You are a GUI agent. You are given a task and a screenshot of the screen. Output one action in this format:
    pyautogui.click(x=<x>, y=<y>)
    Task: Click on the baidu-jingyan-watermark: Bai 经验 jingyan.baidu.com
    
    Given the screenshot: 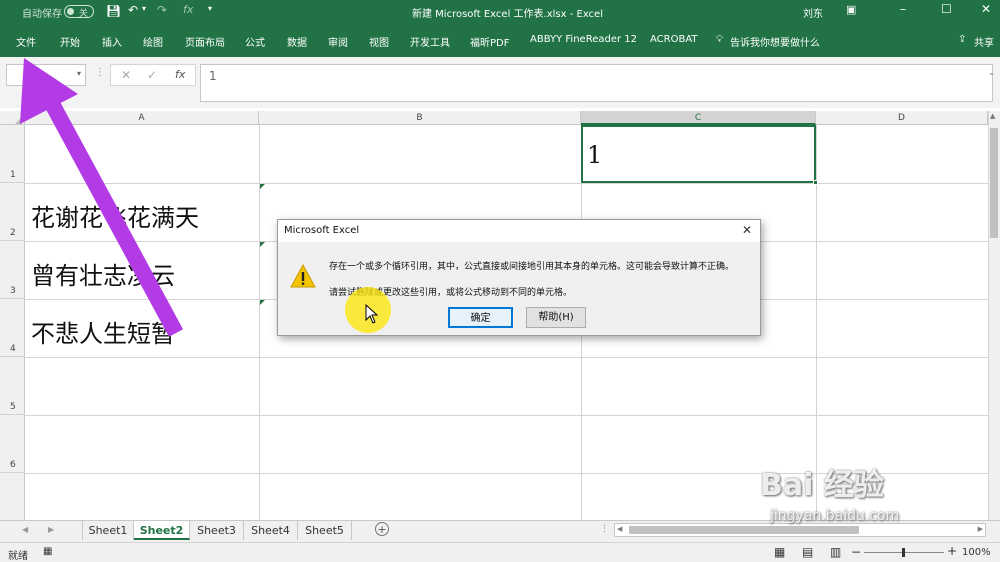 What is the action you would take?
    pyautogui.click(x=860, y=500)
    